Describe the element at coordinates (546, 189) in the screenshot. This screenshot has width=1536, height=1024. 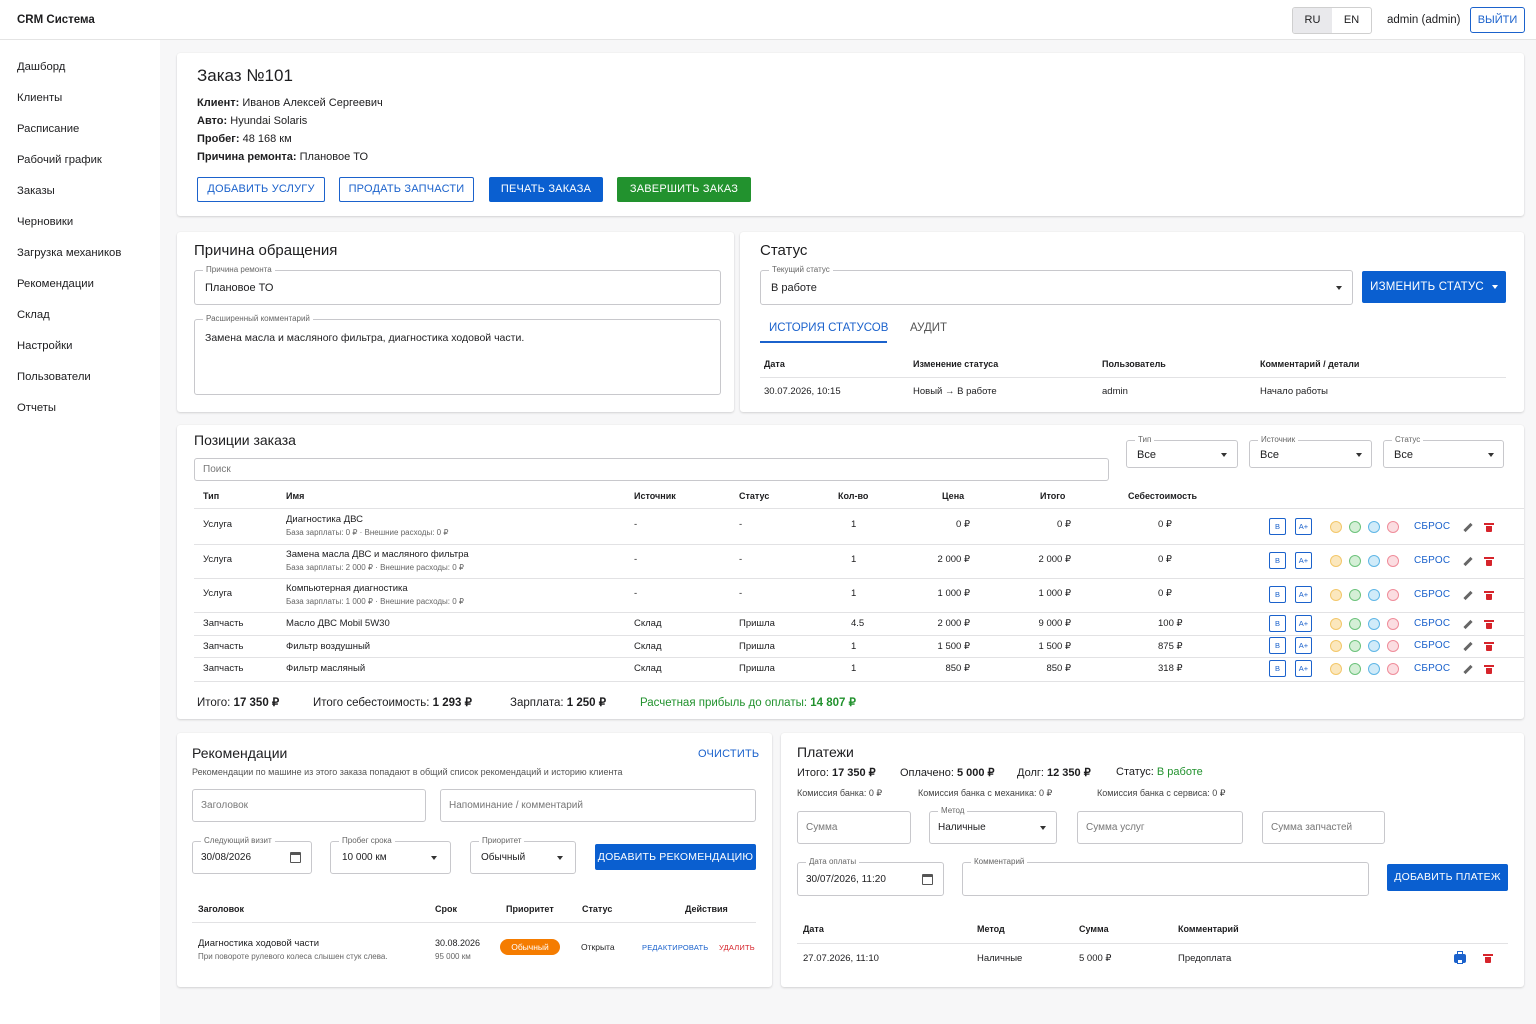
I see `print-order-button: ПЕЧАТЬ ЗАКАЗА` at that location.